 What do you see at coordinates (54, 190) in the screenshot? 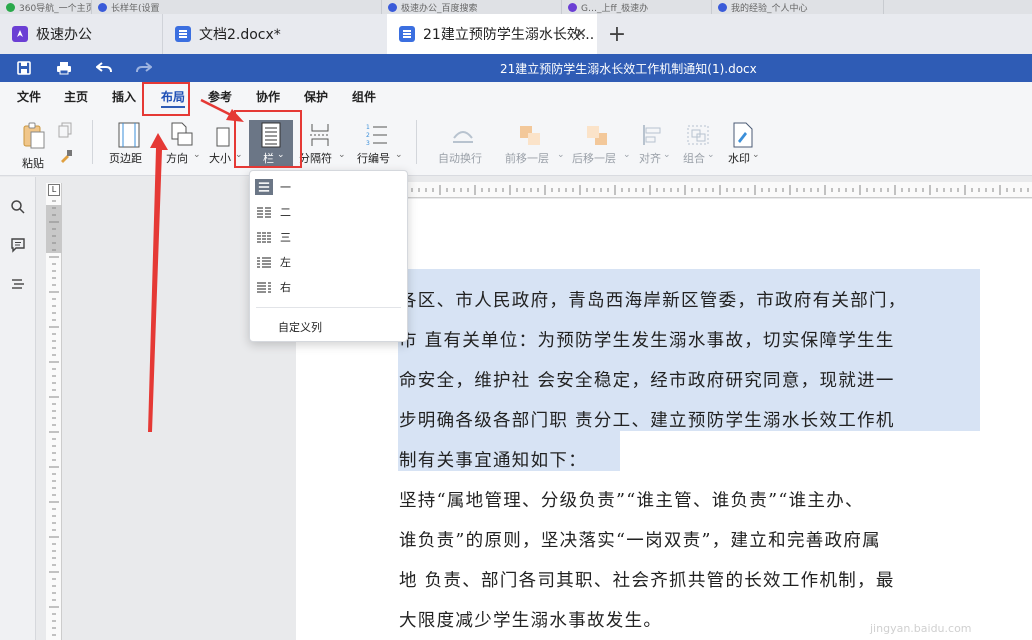
I see `tab-stop-selector: L` at bounding box center [54, 190].